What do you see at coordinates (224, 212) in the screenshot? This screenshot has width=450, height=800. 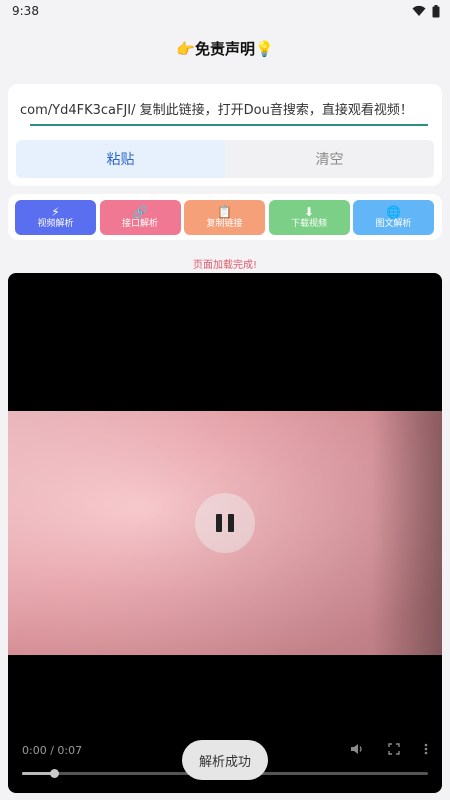 I see `clipboard-icon: 📋` at bounding box center [224, 212].